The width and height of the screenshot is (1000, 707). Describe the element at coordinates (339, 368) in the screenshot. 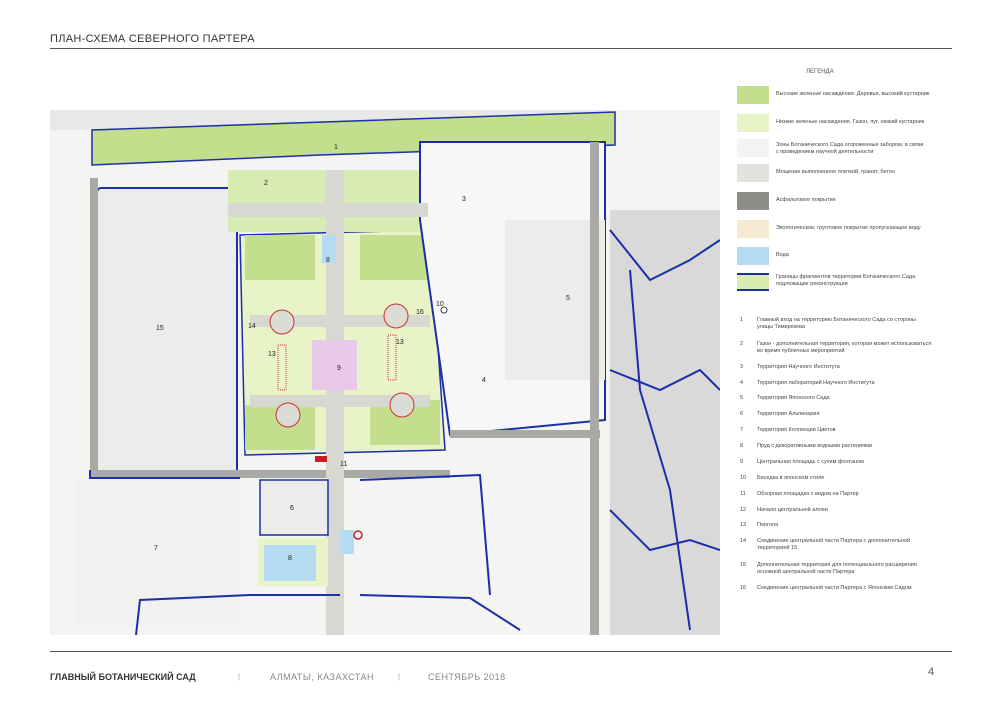

I see `map-label-9: 9` at that location.